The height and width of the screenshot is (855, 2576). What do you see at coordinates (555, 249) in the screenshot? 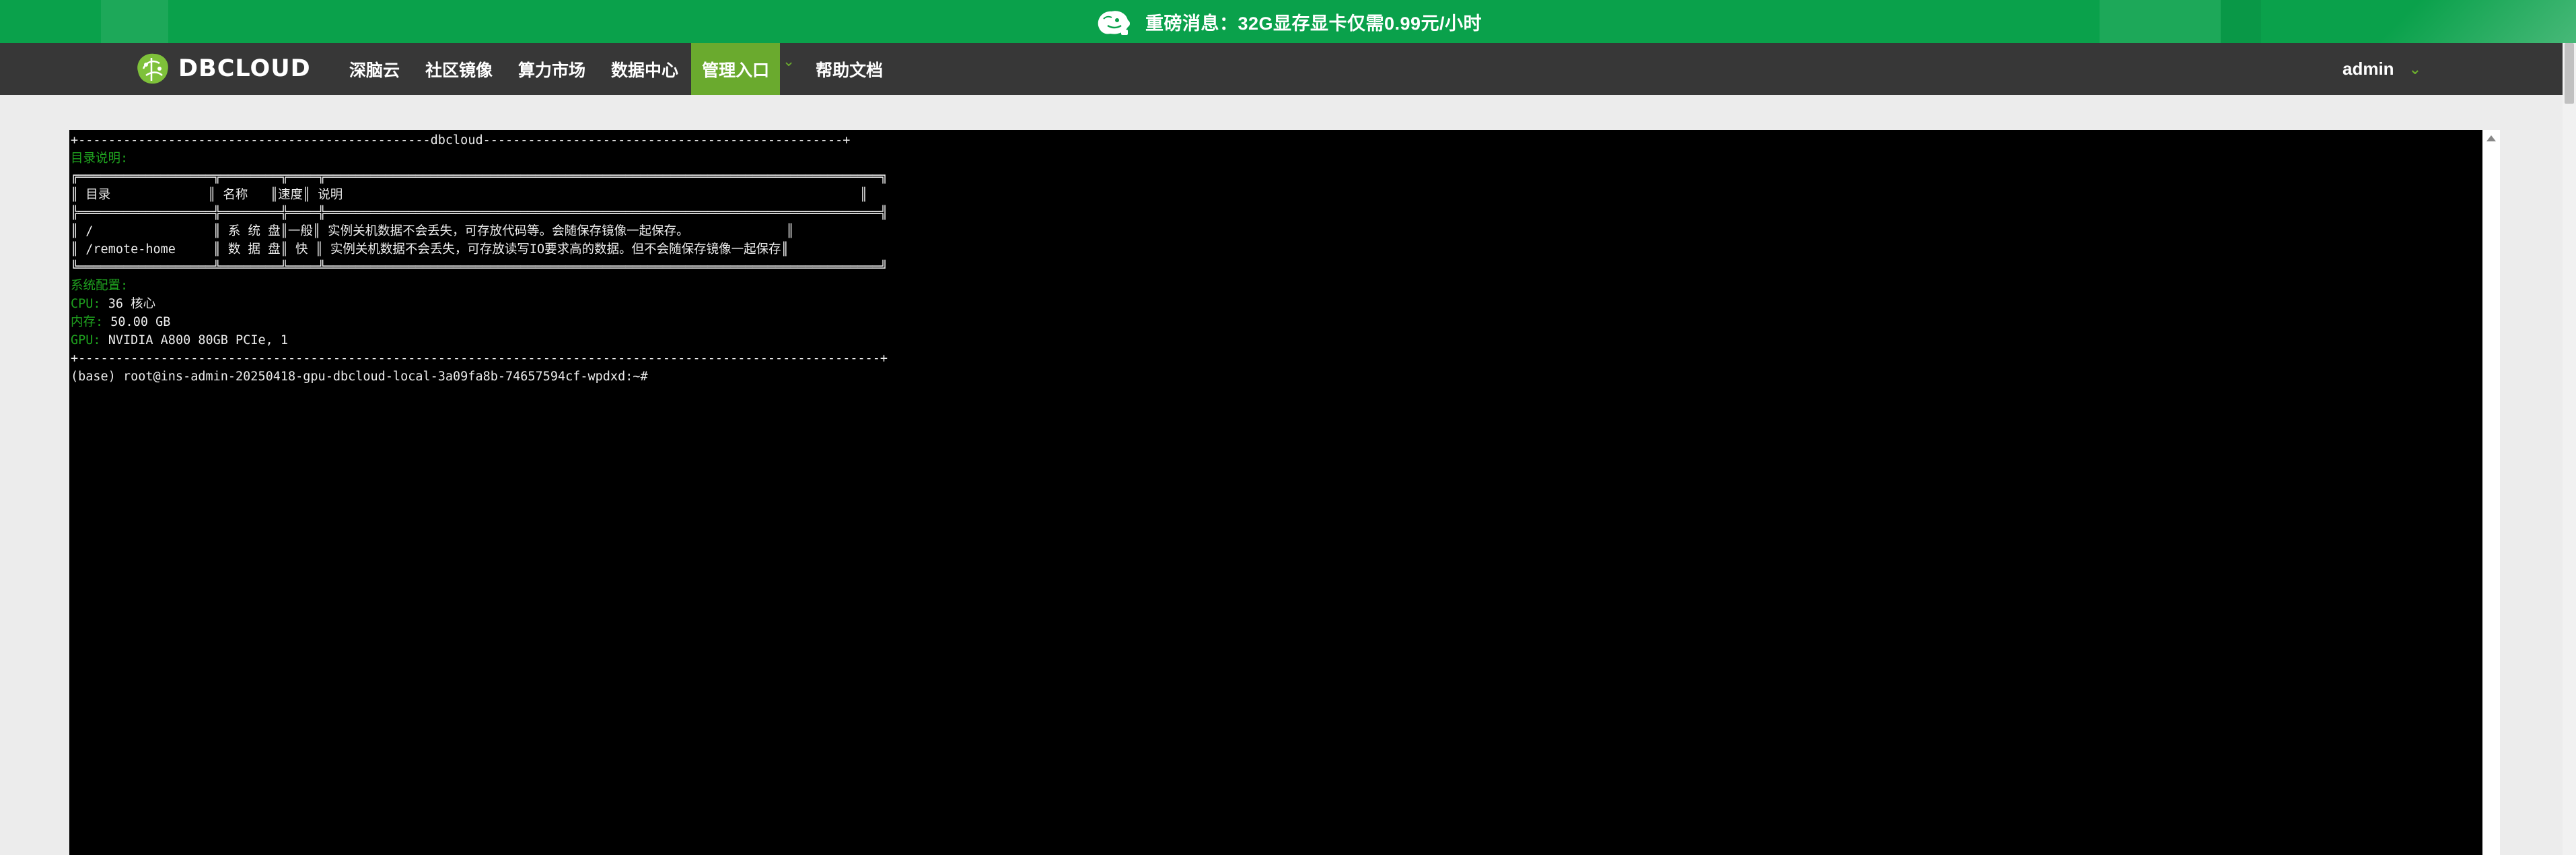
I see `table-cell: 实例关机数据不会丢失，可存放读写IO要求高的数据。但不会随保存镜像一起保存` at bounding box center [555, 249].